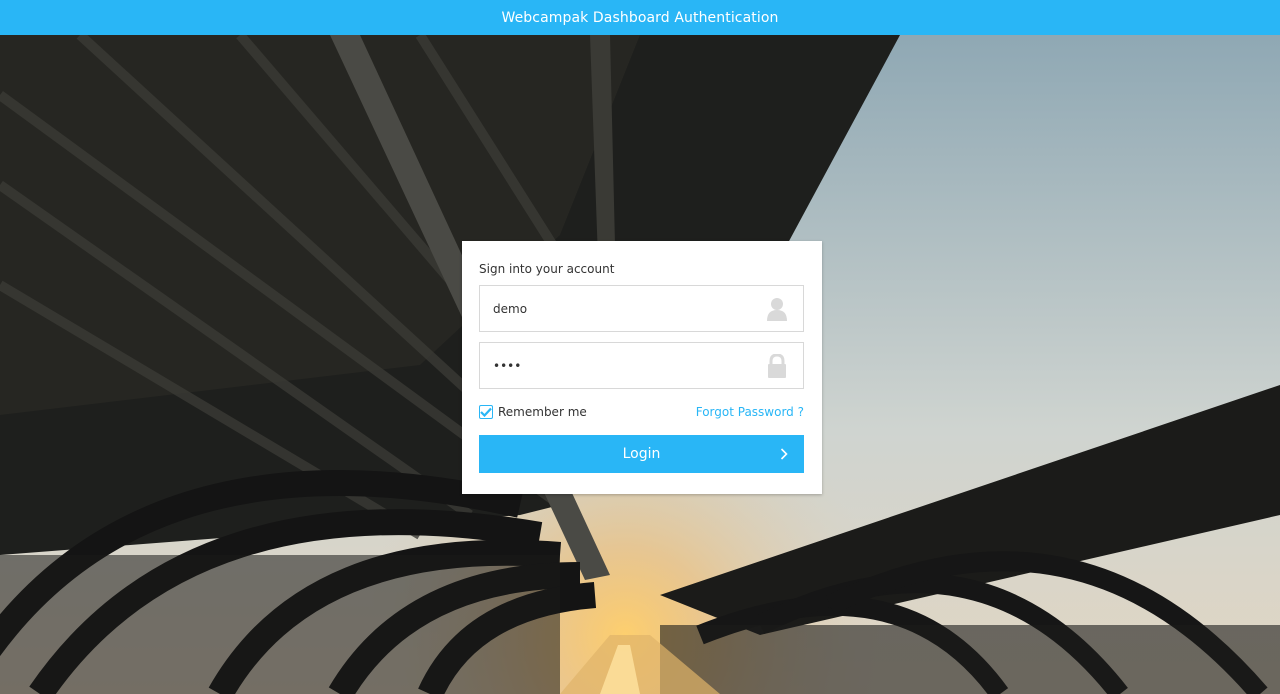 The width and height of the screenshot is (1280, 694). I want to click on check-icon, so click(486, 412).